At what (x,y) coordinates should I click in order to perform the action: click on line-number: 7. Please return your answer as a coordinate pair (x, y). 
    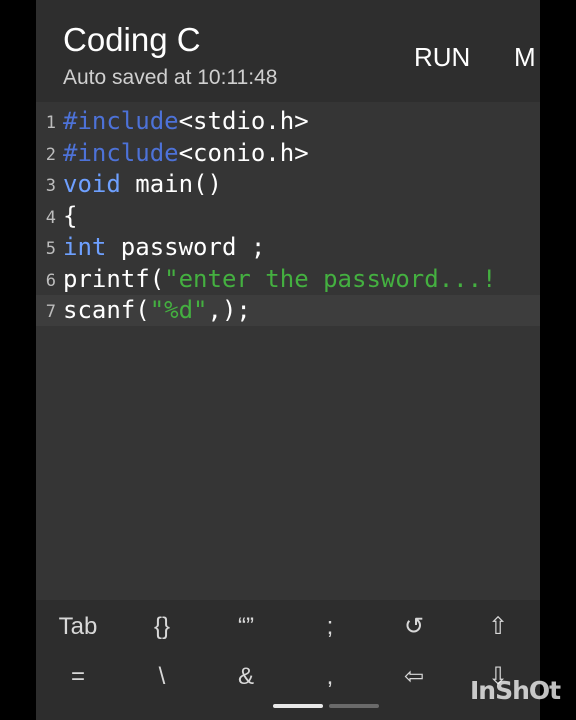
    Looking at the image, I should click on (50, 312).